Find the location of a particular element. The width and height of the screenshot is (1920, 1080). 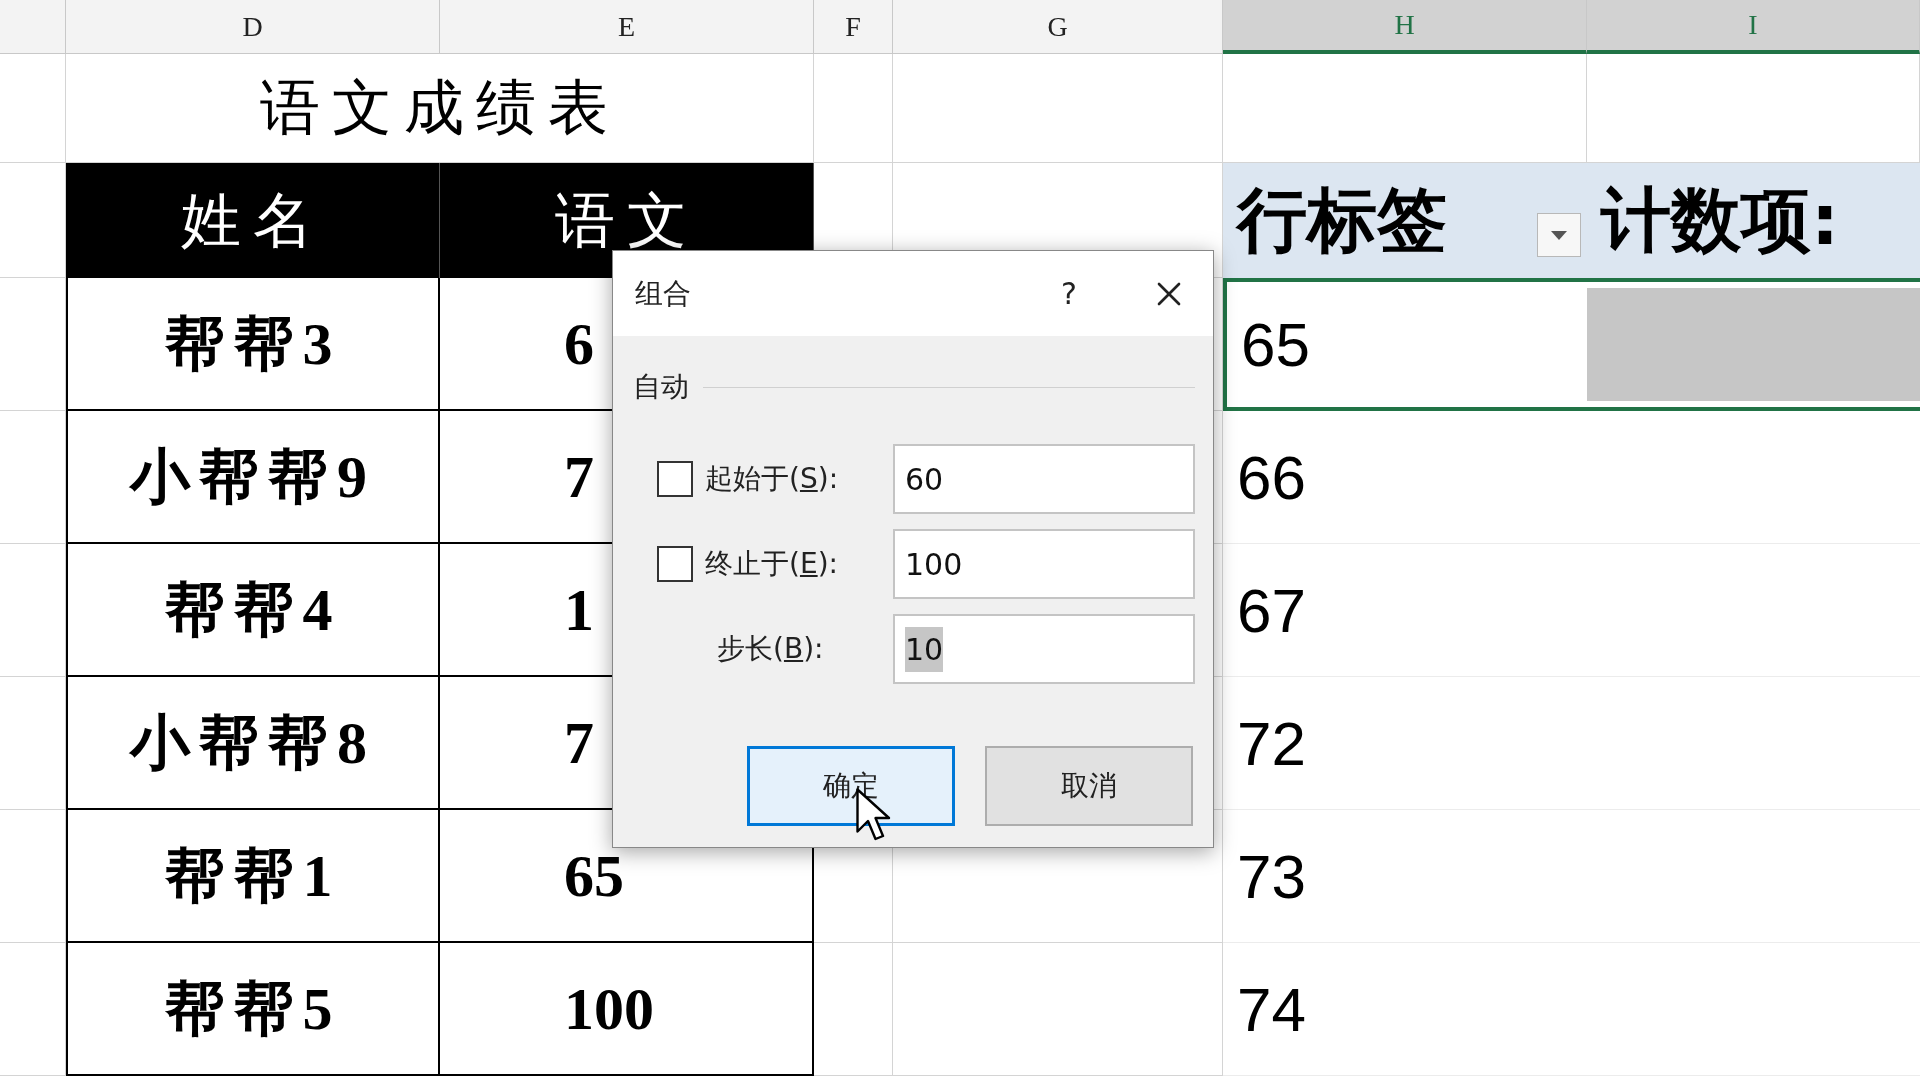

pivot-heading: 行标签 is located at coordinates (1342, 220).